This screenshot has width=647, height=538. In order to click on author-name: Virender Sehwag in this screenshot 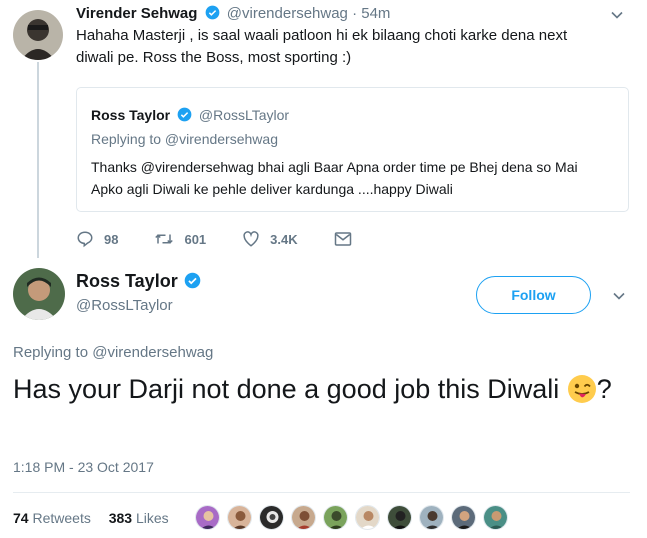, I will do `click(136, 13)`.